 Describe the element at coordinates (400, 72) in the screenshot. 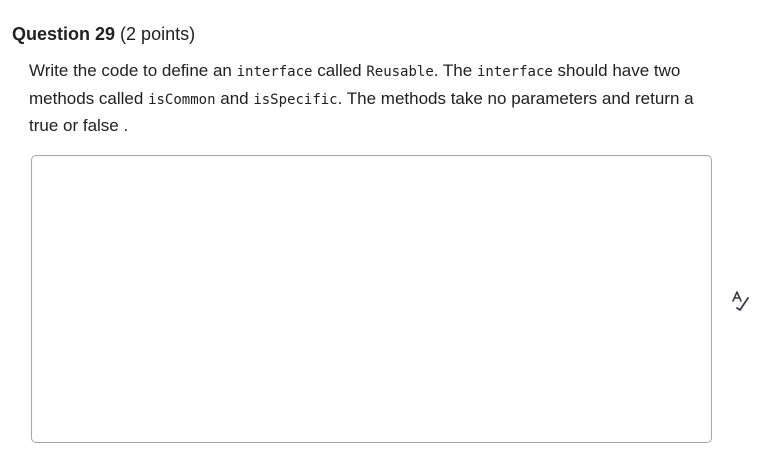

I see `prompt-code: Reusable` at that location.